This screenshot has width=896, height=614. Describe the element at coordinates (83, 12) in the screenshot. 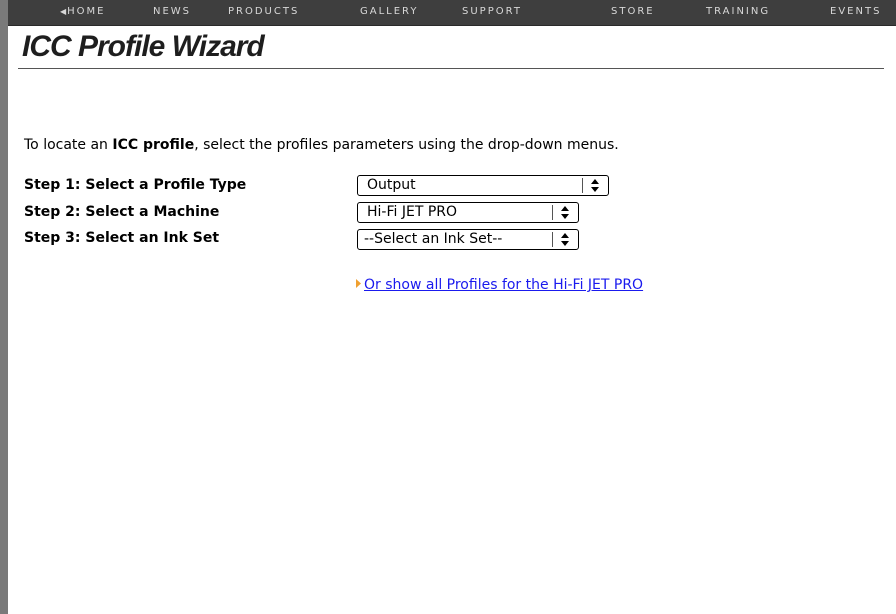

I see `nav-home: ◀HOME` at that location.